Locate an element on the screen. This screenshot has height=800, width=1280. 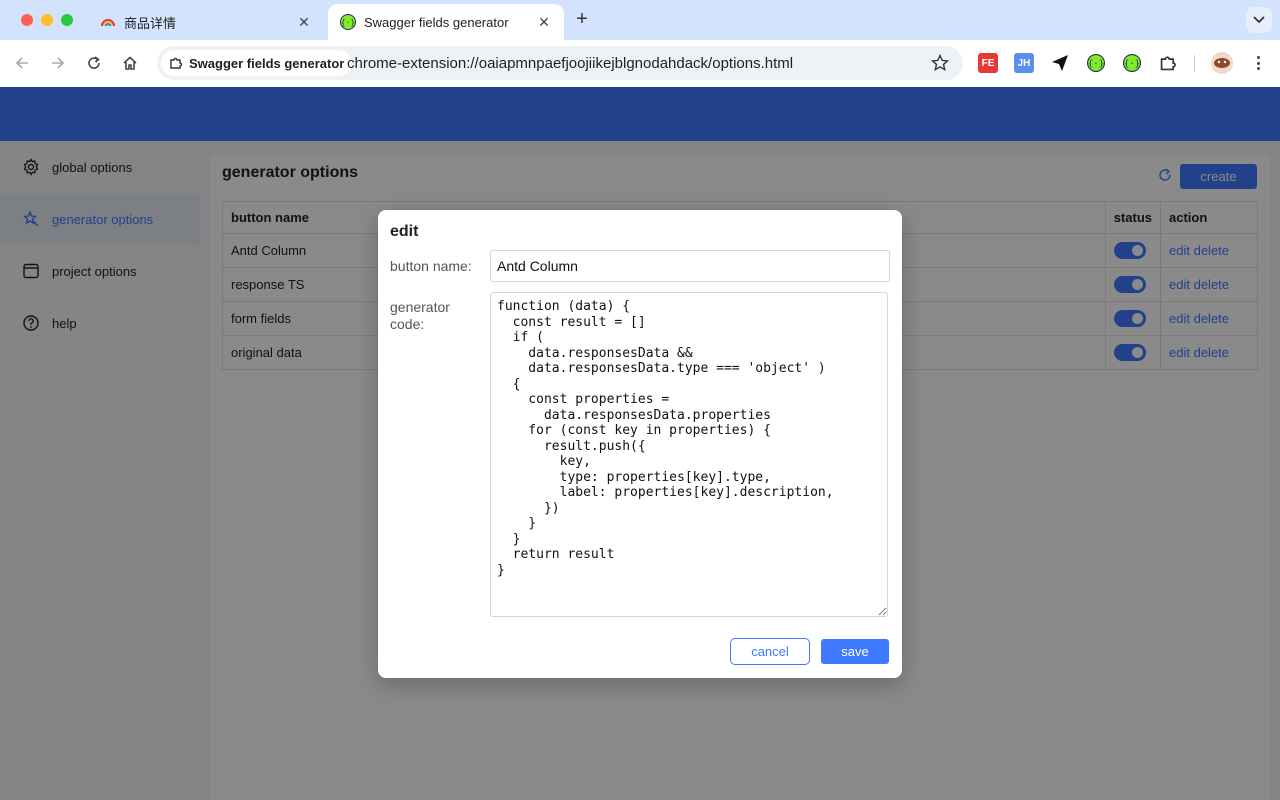
back-button is located at coordinates (22, 63).